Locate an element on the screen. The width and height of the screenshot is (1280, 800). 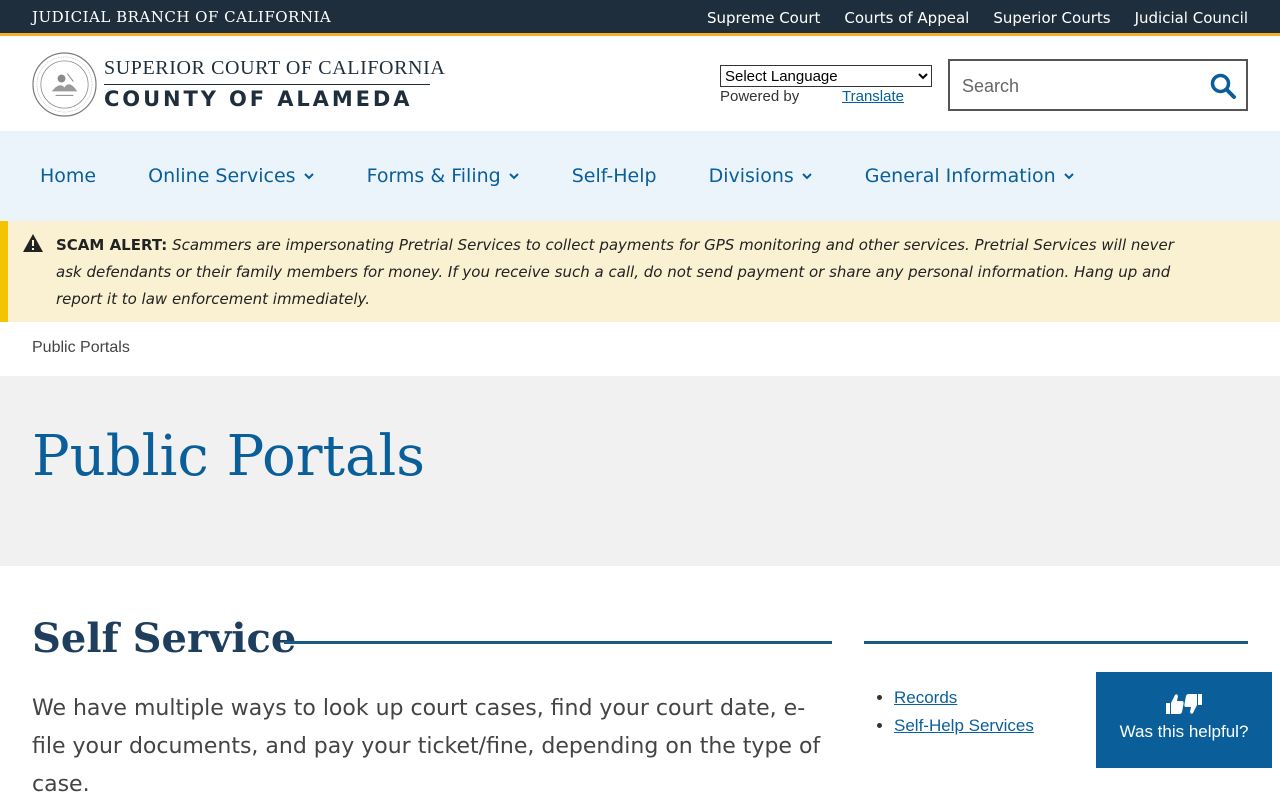
sidebar-divider is located at coordinates (1056, 642).